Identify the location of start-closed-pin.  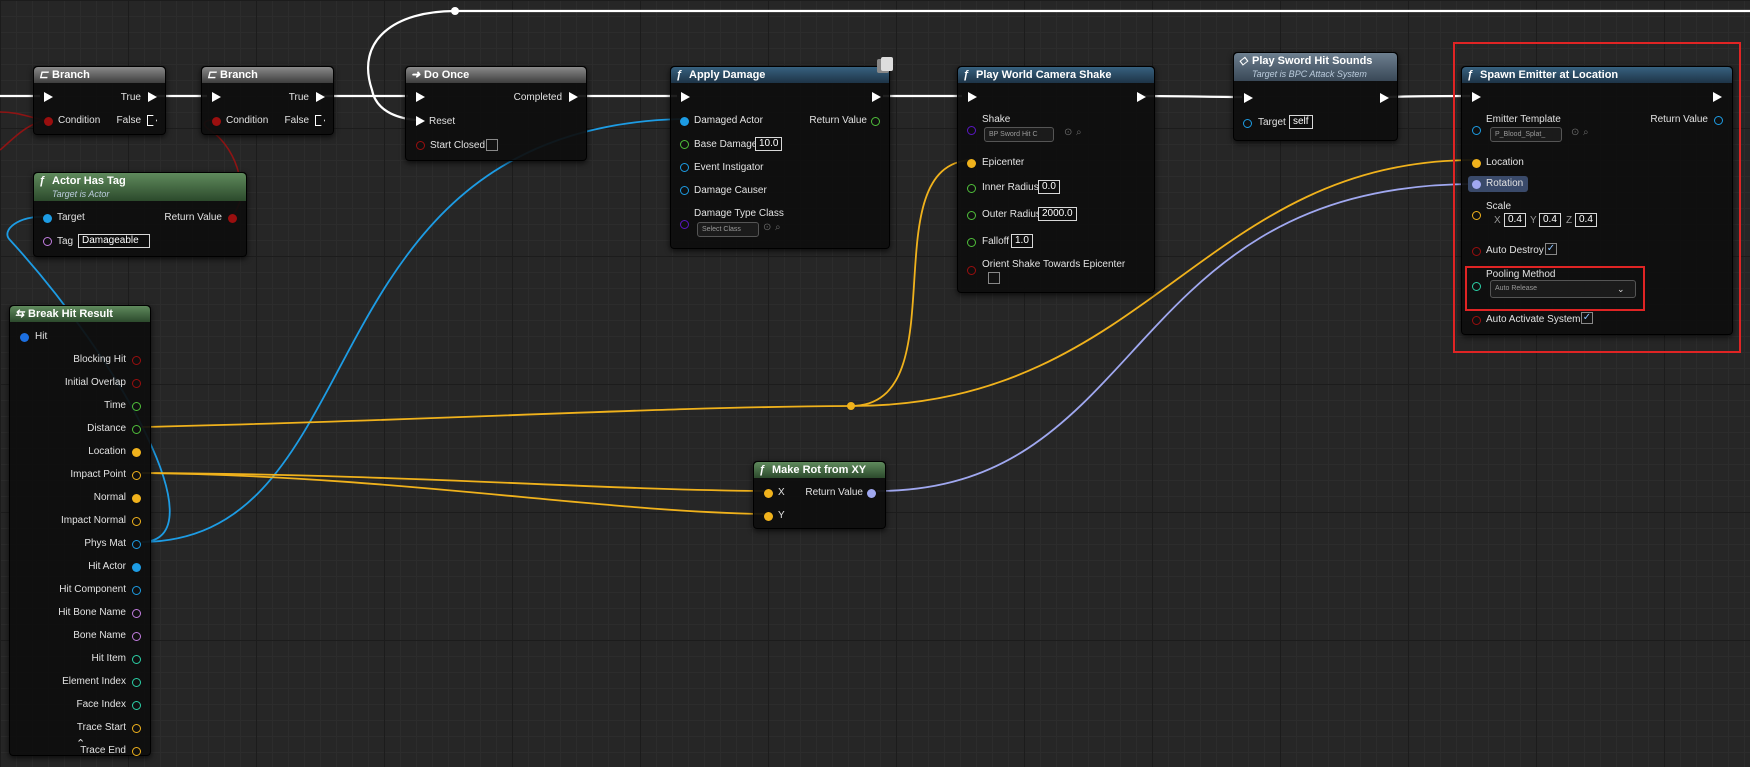
(420, 145).